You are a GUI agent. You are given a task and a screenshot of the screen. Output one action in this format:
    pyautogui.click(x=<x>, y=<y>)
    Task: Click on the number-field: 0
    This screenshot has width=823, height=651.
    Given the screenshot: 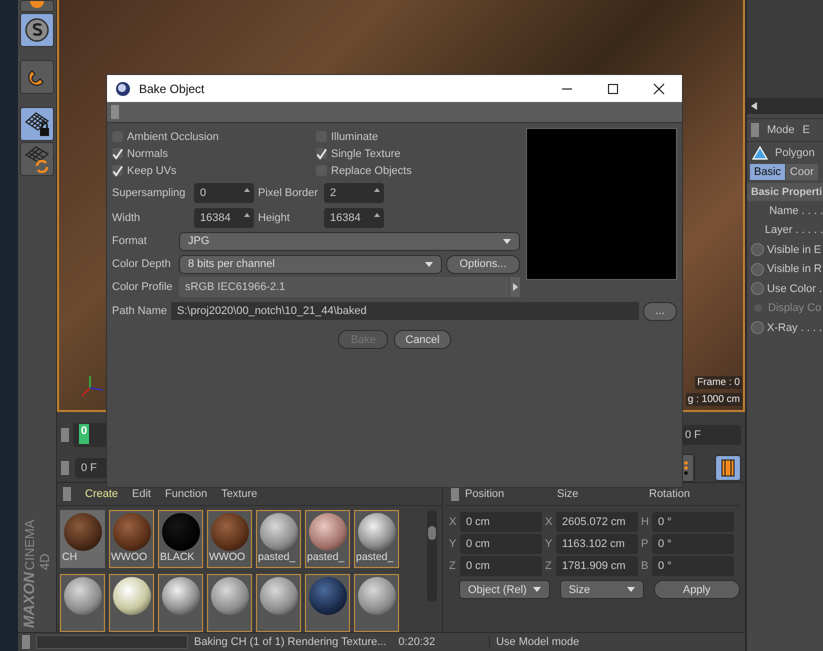 What is the action you would take?
    pyautogui.click(x=224, y=192)
    